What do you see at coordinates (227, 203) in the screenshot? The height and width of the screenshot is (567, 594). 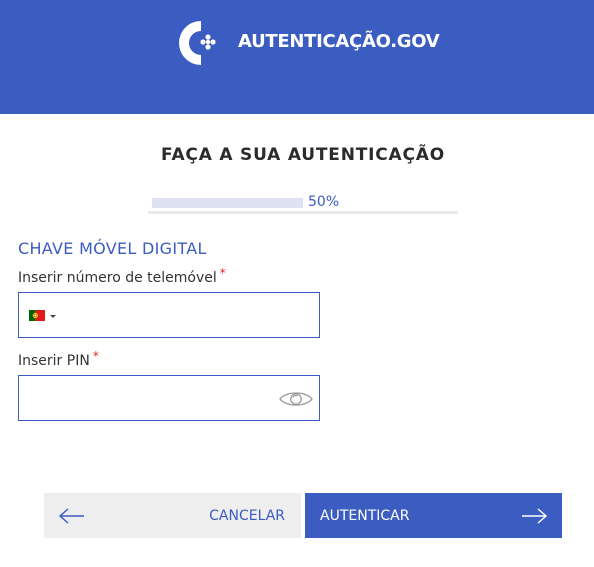 I see `progress-bar-fill` at bounding box center [227, 203].